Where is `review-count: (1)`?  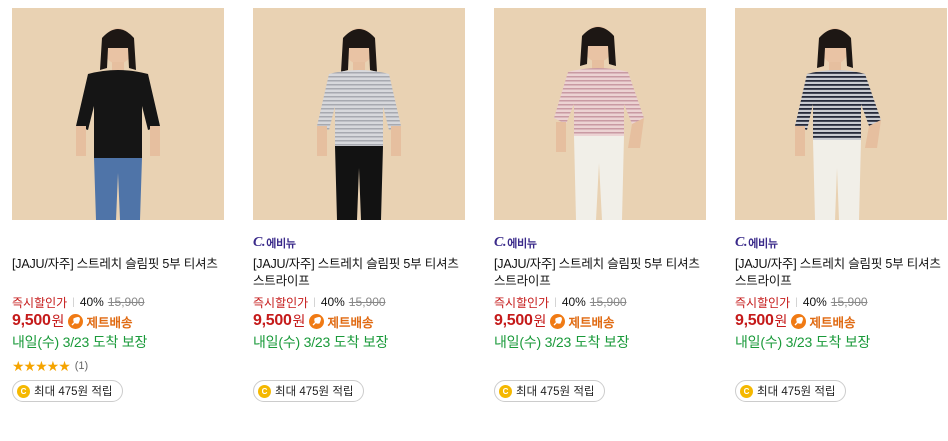
review-count: (1) is located at coordinates (81, 366).